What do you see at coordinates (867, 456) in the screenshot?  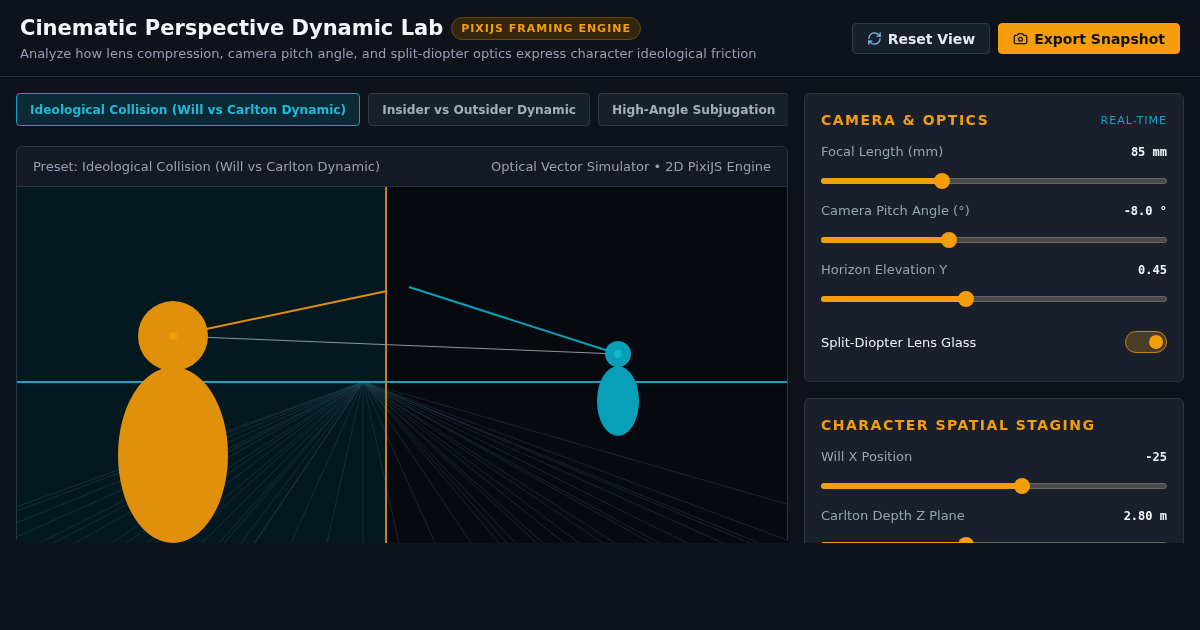 I see `slider-label: Will X Position` at bounding box center [867, 456].